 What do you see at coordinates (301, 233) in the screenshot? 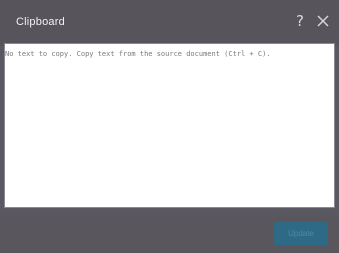
I see `update-button: Update` at bounding box center [301, 233].